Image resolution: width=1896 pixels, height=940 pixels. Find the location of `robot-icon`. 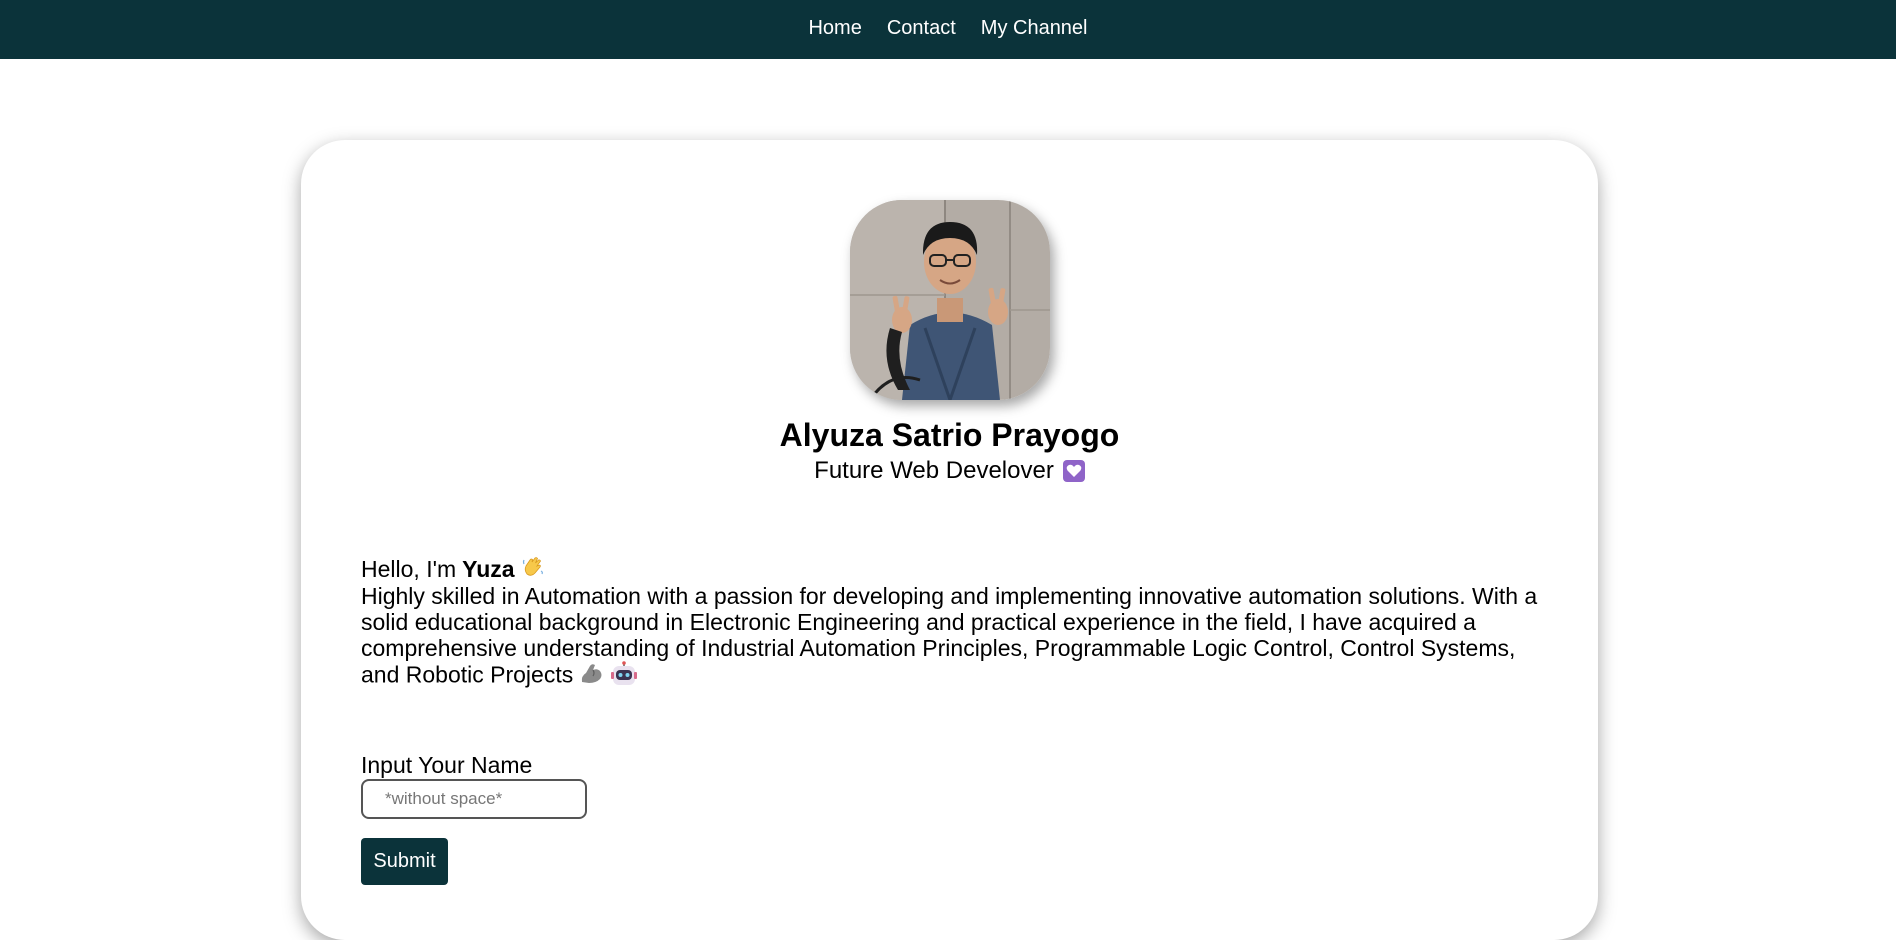

robot-icon is located at coordinates (624, 676).